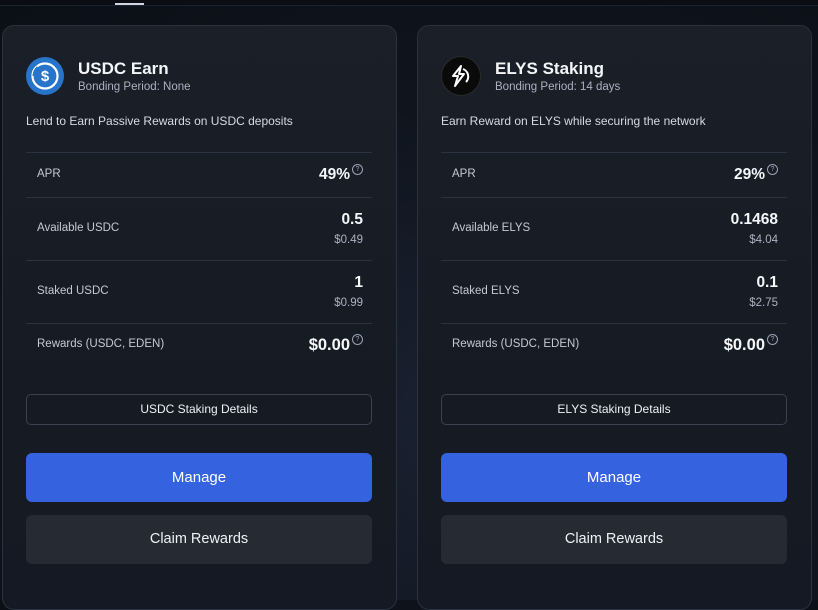  I want to click on staked-row: Staked ELYS 0.1 $2.75, so click(614, 291).